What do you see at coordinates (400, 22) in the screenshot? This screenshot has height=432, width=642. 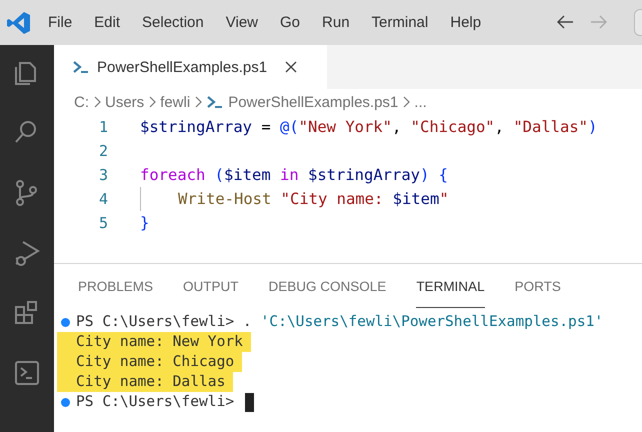 I see `menu-item: Terminal` at bounding box center [400, 22].